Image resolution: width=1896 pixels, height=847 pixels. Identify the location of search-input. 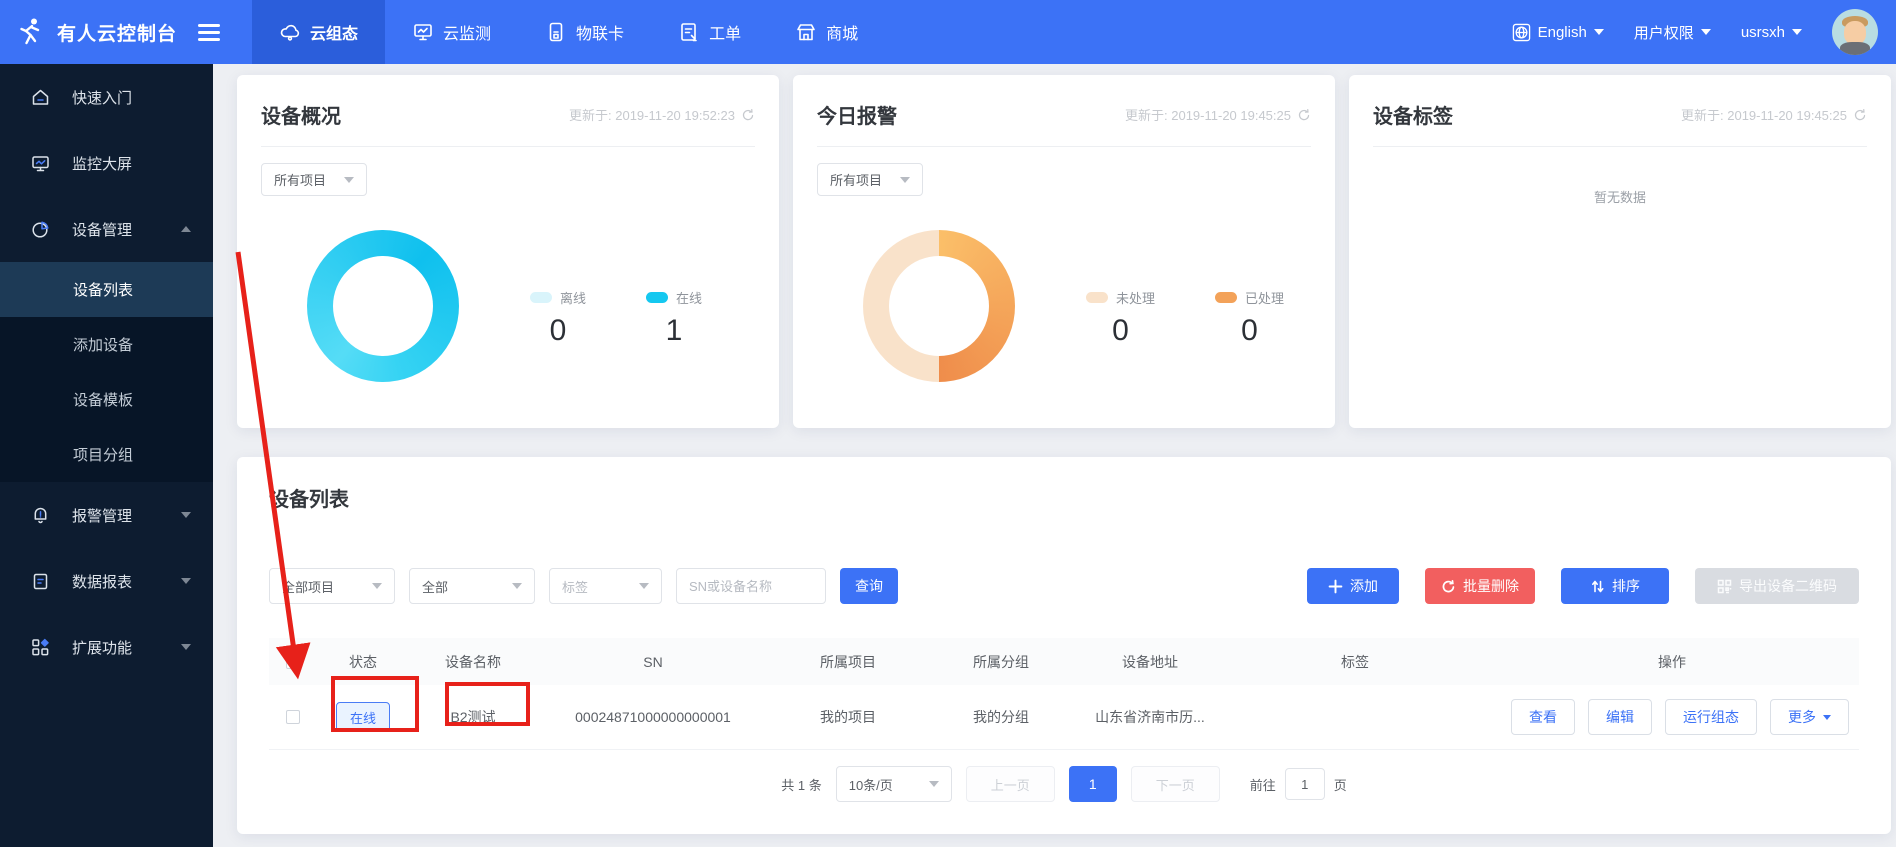
(751, 586).